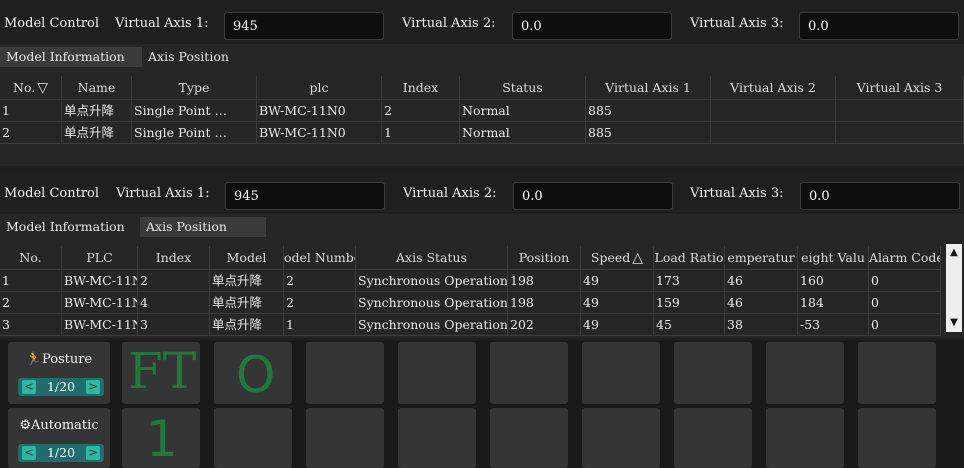 This screenshot has width=964, height=468. I want to click on sort-indicator-icon: ▽, so click(42, 88).